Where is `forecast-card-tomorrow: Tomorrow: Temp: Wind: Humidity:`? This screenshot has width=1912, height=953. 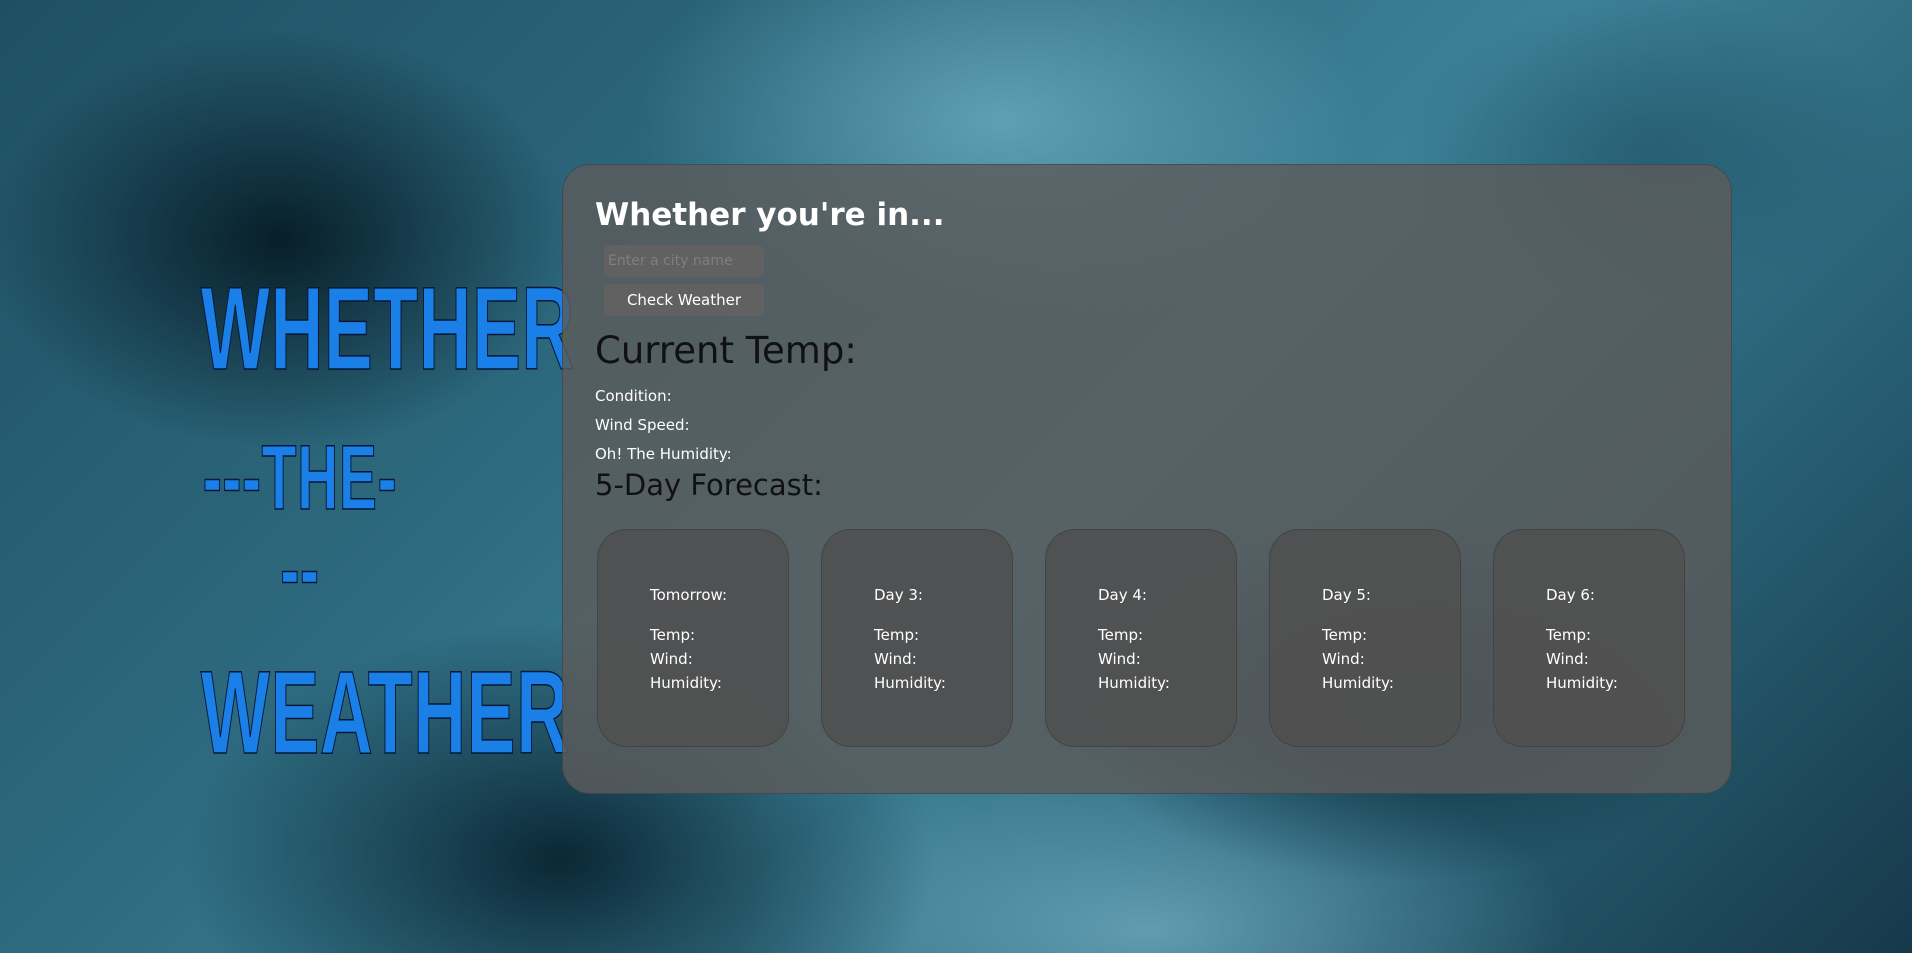
forecast-card-tomorrow: Tomorrow: Temp: Wind: Humidity: is located at coordinates (693, 638).